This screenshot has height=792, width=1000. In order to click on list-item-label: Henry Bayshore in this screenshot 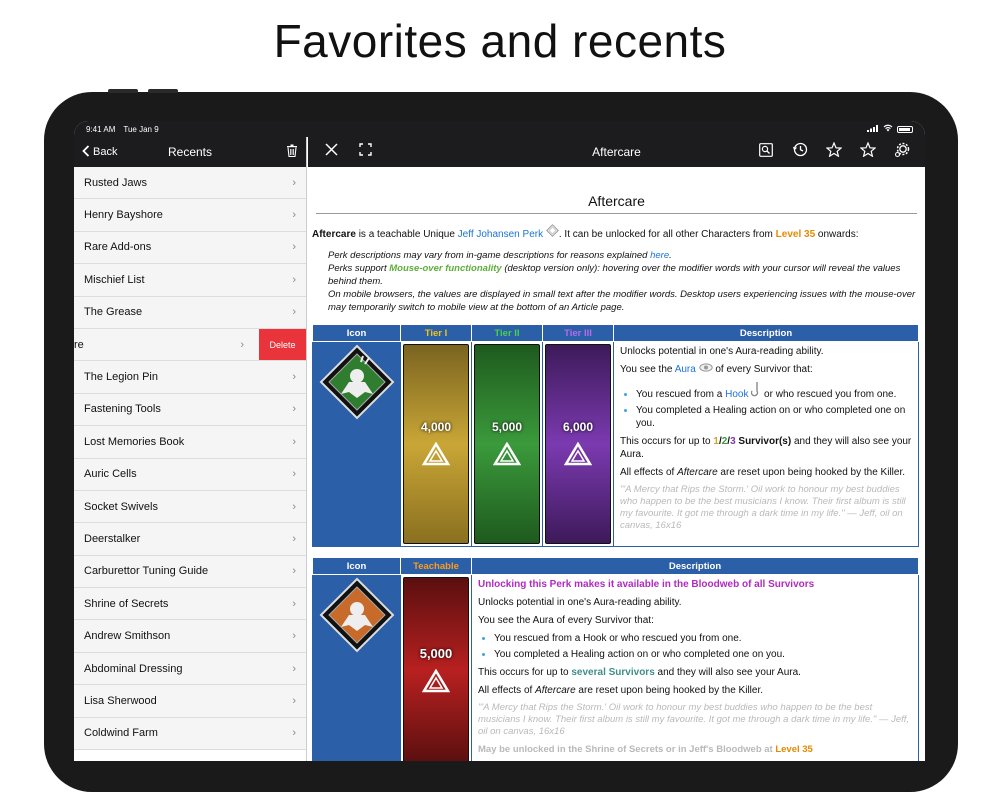, I will do `click(123, 215)`.